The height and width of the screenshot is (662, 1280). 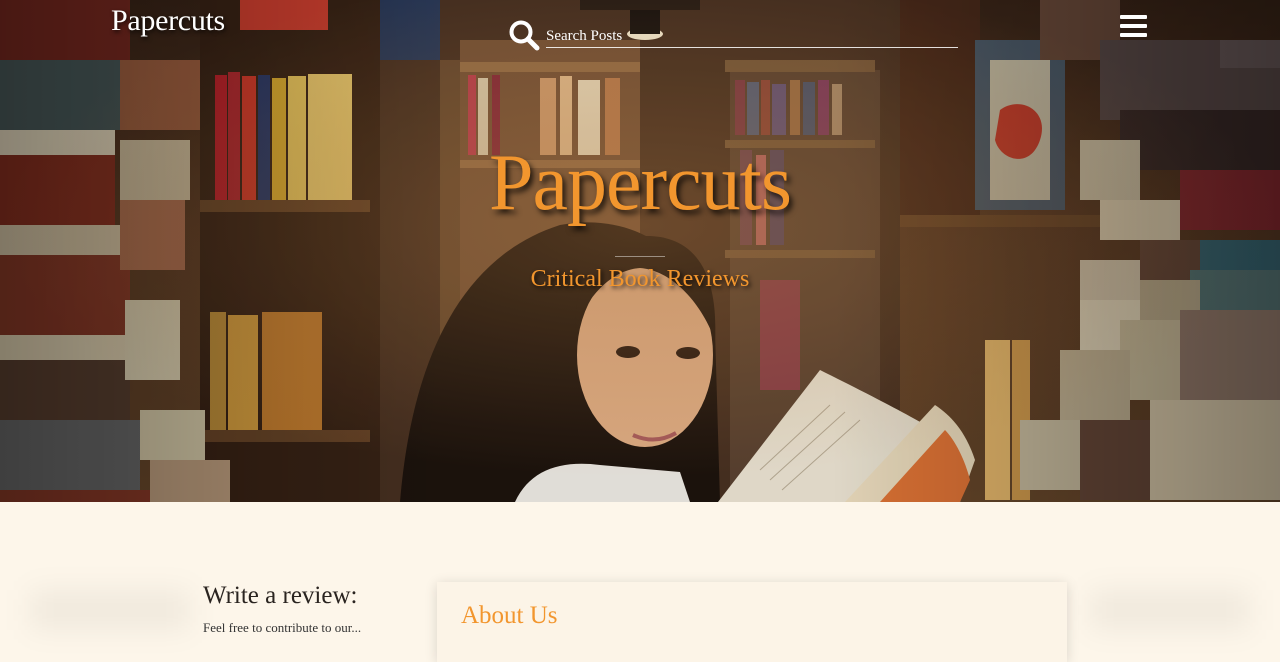 What do you see at coordinates (280, 595) in the screenshot?
I see `write-review-heading: Write a review:` at bounding box center [280, 595].